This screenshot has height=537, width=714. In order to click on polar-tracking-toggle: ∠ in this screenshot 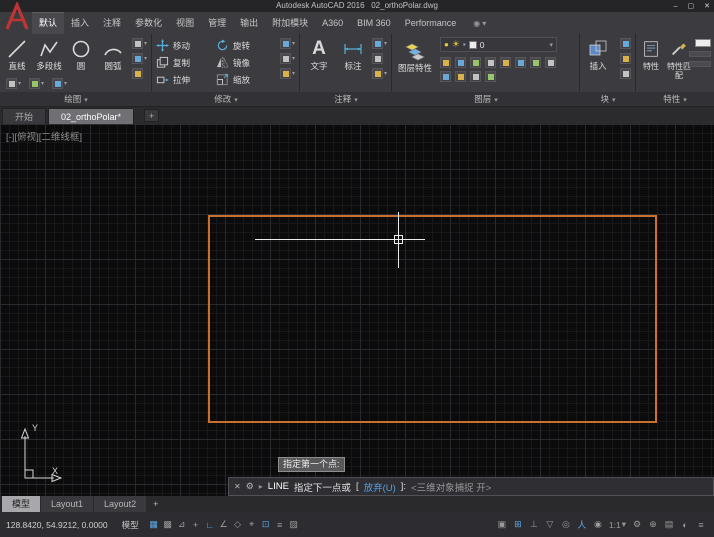, I will do `click(224, 525)`.